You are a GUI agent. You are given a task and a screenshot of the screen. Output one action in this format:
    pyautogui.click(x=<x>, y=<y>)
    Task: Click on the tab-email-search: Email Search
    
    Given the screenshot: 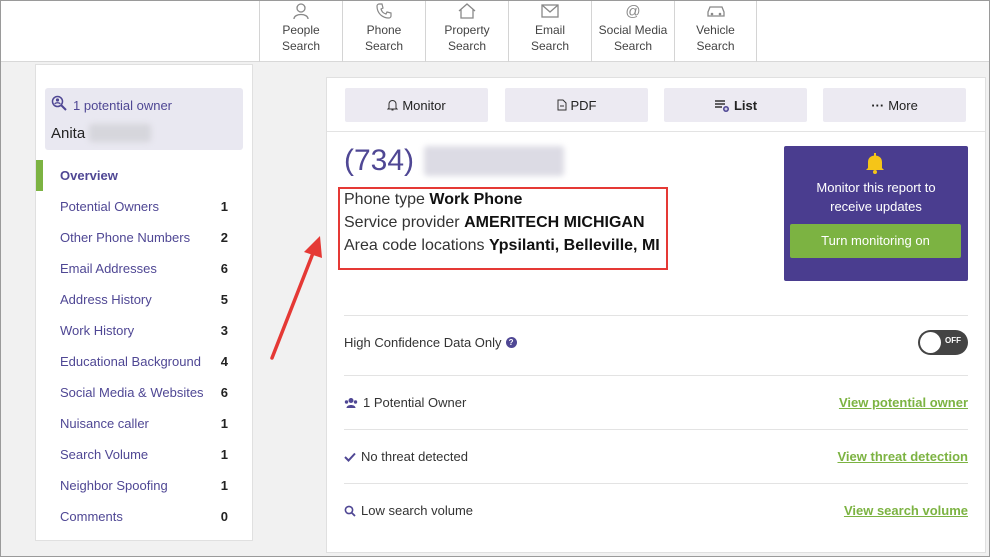 What is the action you would take?
    pyautogui.click(x=549, y=31)
    